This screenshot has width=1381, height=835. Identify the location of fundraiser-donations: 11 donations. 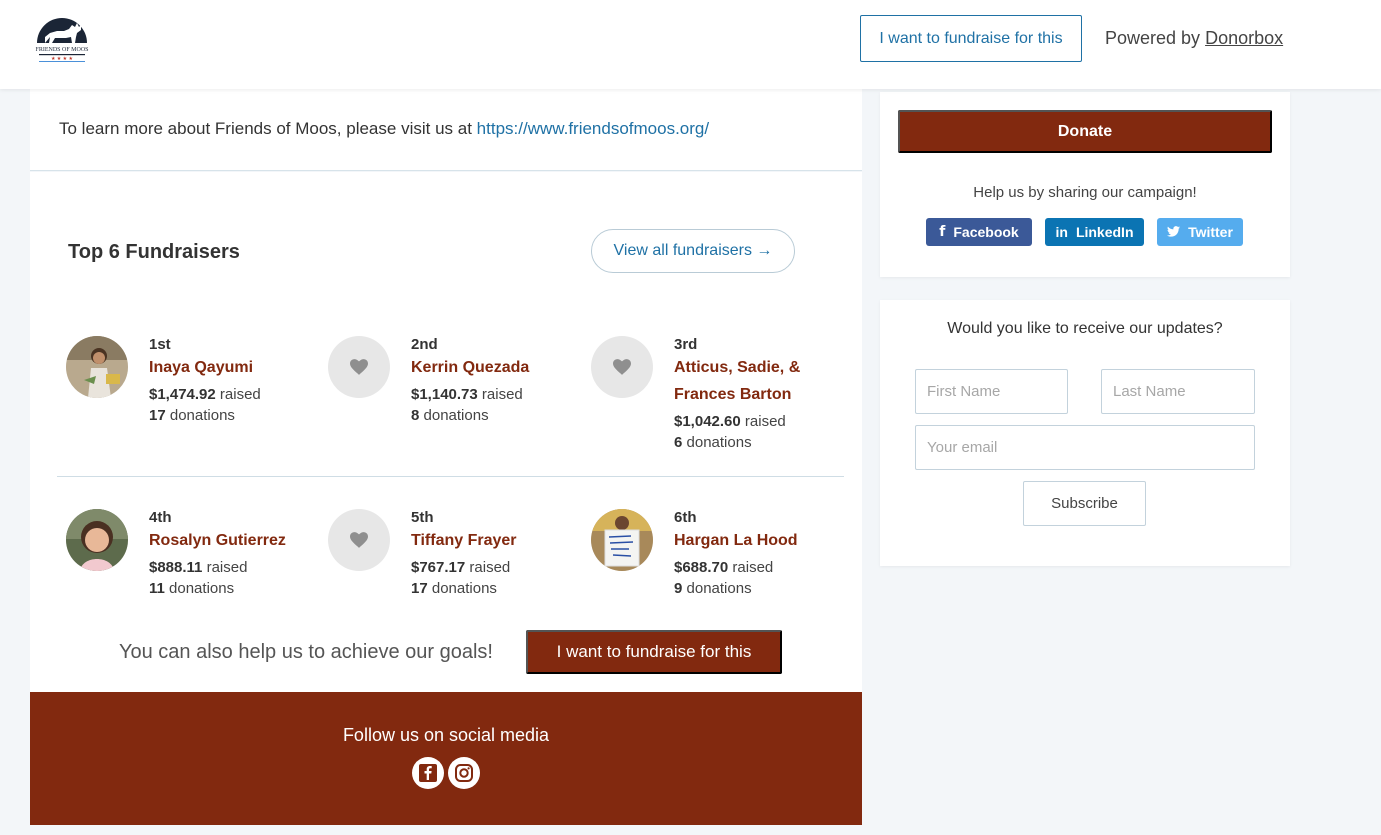
(234, 588).